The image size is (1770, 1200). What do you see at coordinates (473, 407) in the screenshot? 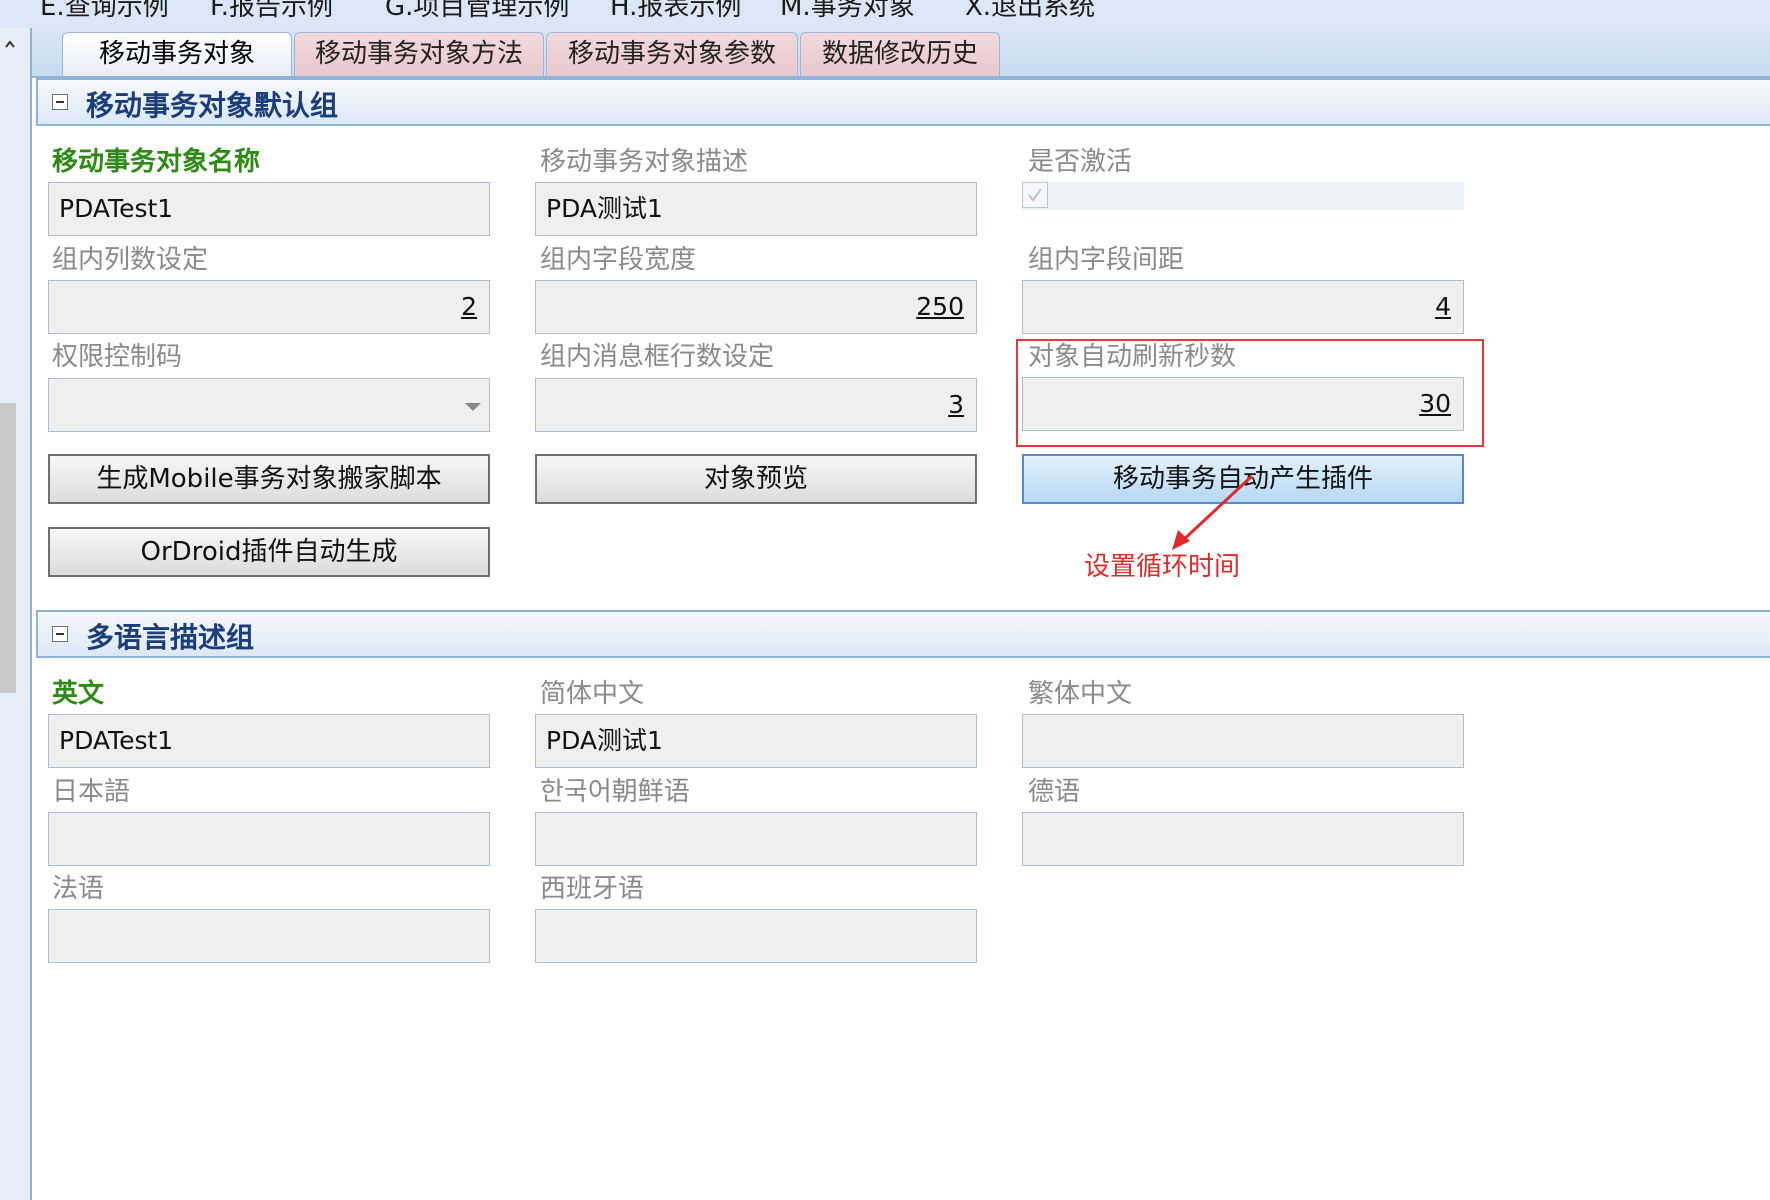
I see `dropdown-arrow-icon` at bounding box center [473, 407].